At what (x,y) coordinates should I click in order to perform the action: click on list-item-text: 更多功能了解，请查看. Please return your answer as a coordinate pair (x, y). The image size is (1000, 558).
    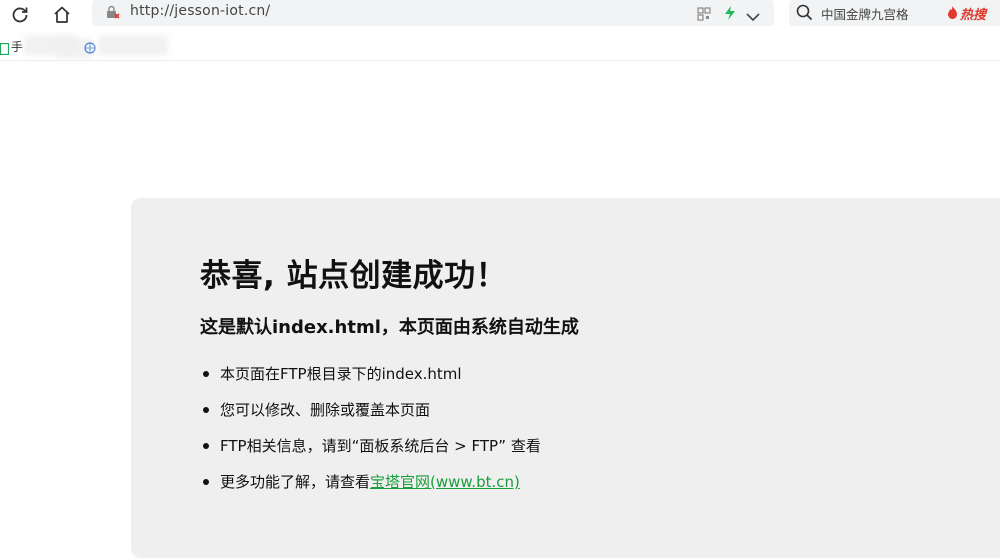
    Looking at the image, I should click on (295, 482).